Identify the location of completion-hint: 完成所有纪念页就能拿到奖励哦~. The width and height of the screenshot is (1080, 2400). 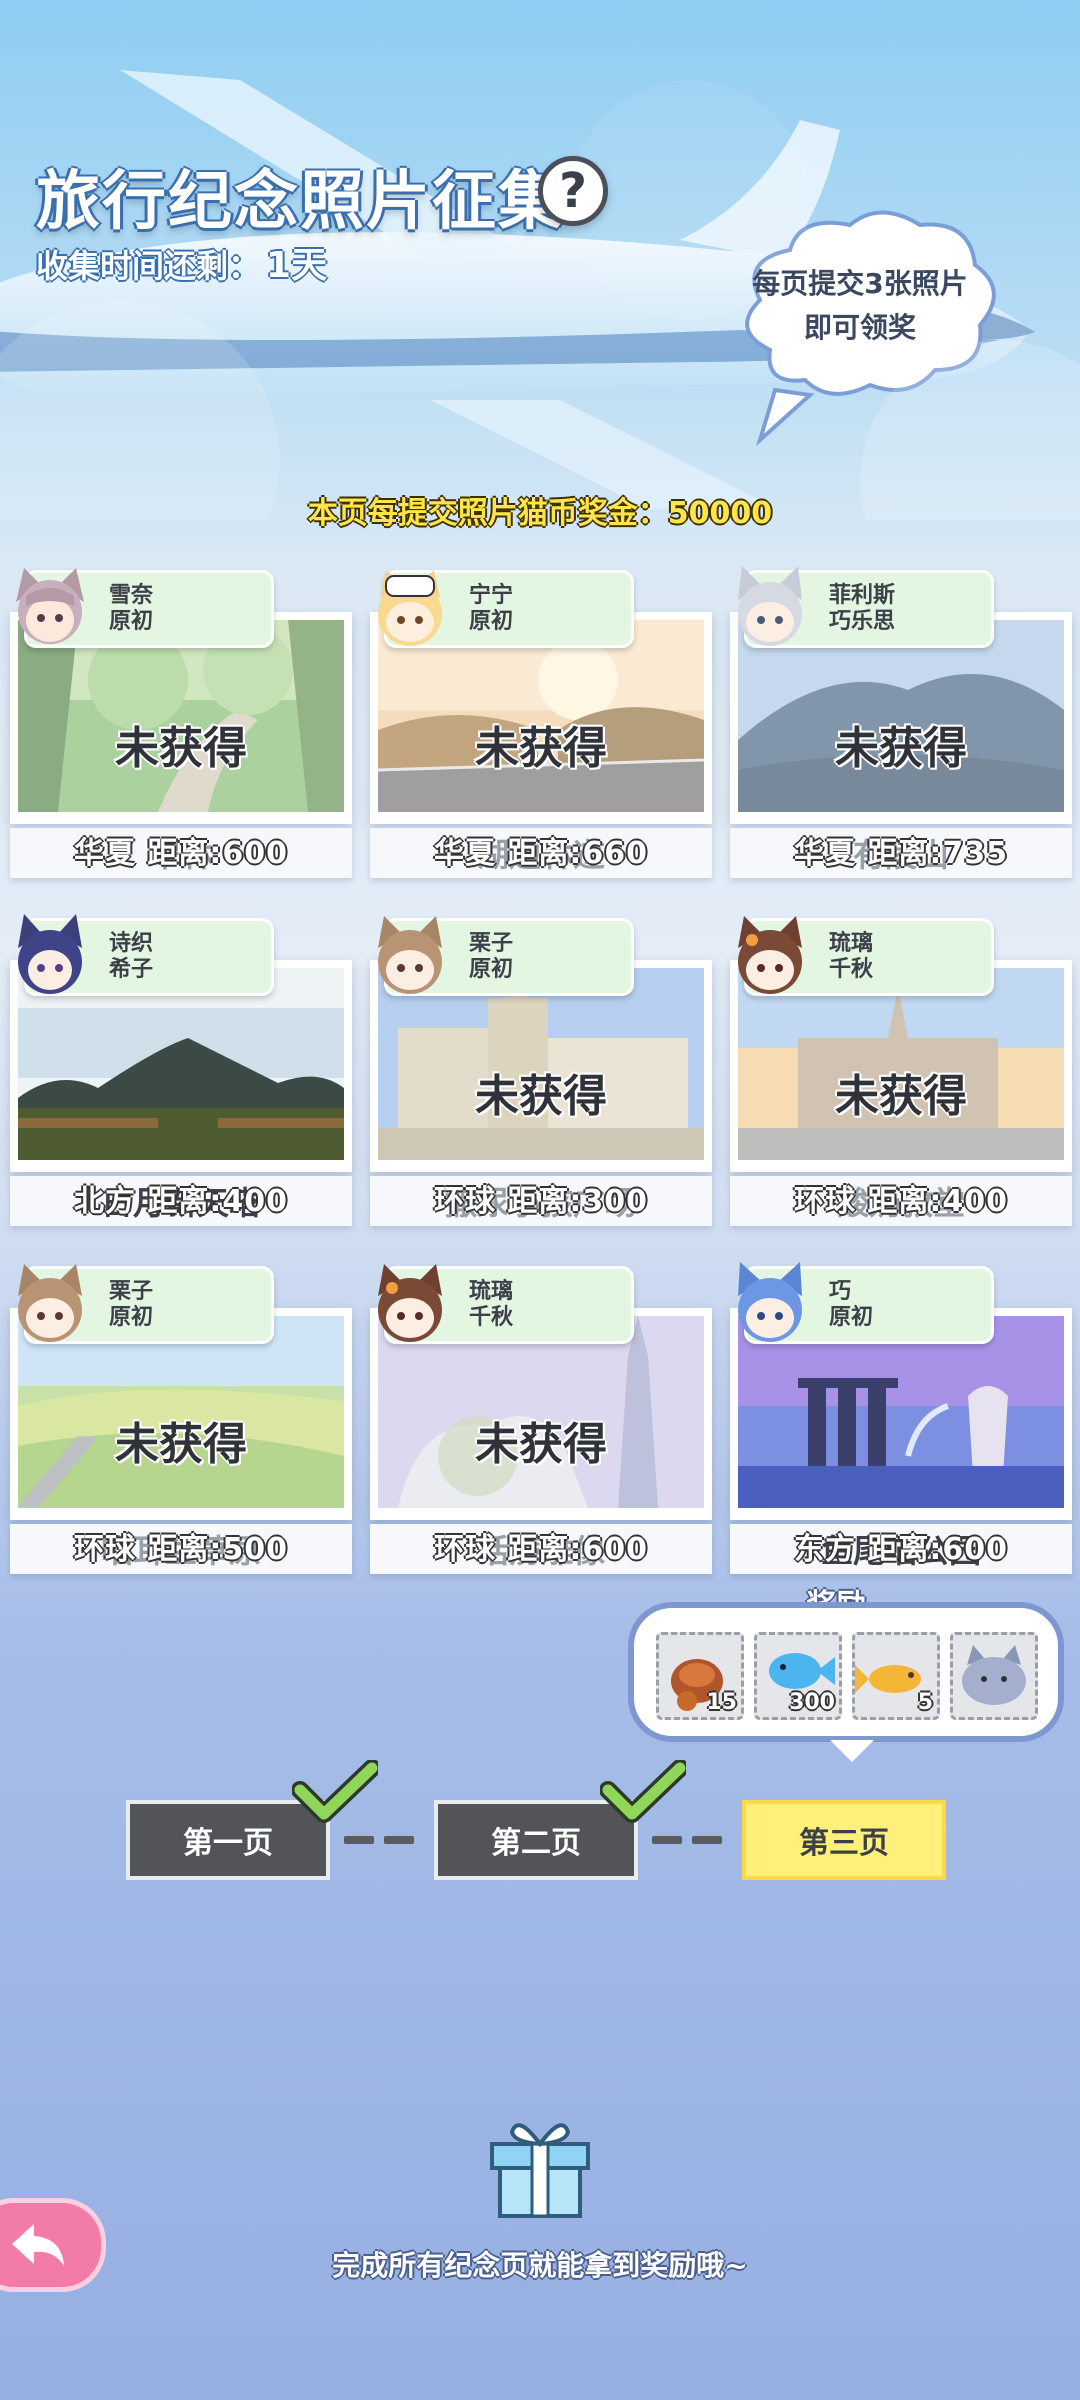
(540, 2265).